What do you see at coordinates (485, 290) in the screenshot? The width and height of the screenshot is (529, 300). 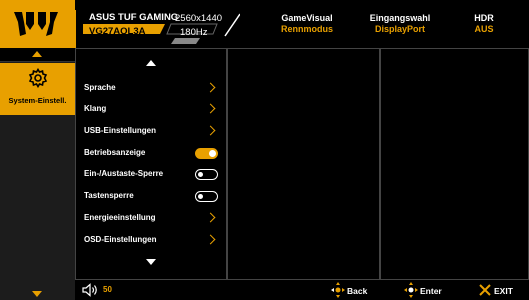 I see `close-icon` at bounding box center [485, 290].